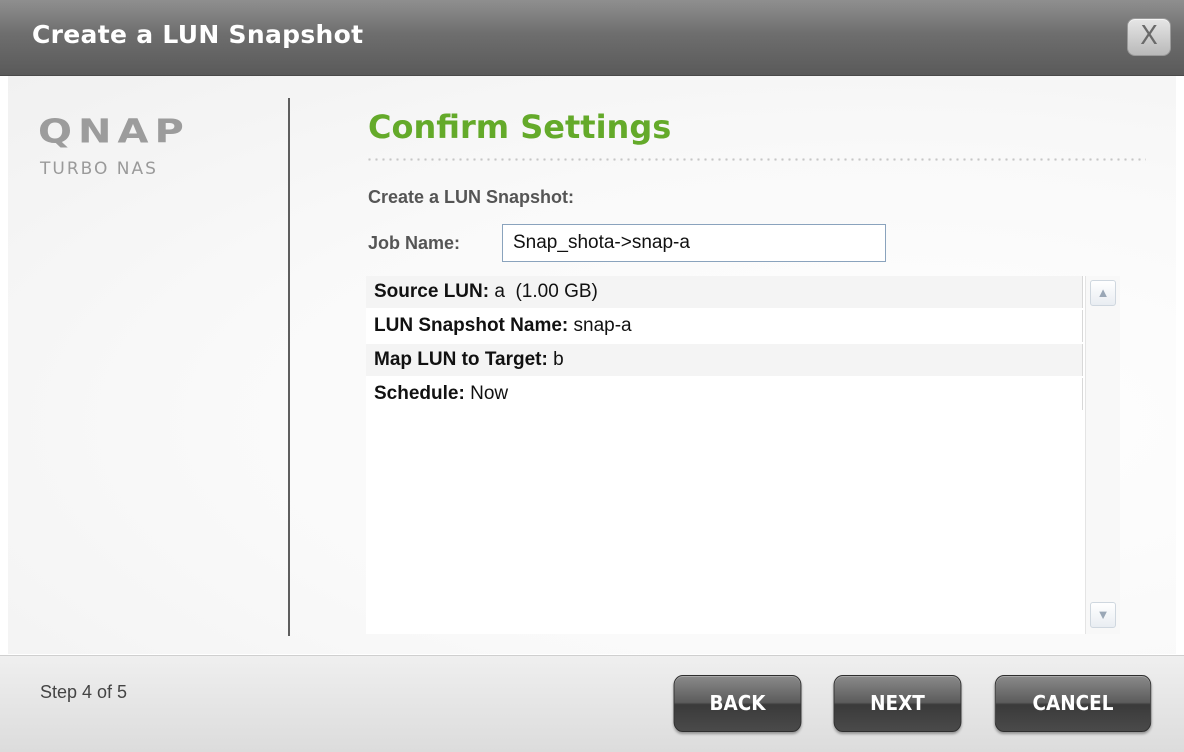 Image resolution: width=1184 pixels, height=752 pixels. Describe the element at coordinates (486, 393) in the screenshot. I see `summary-value: Now` at that location.